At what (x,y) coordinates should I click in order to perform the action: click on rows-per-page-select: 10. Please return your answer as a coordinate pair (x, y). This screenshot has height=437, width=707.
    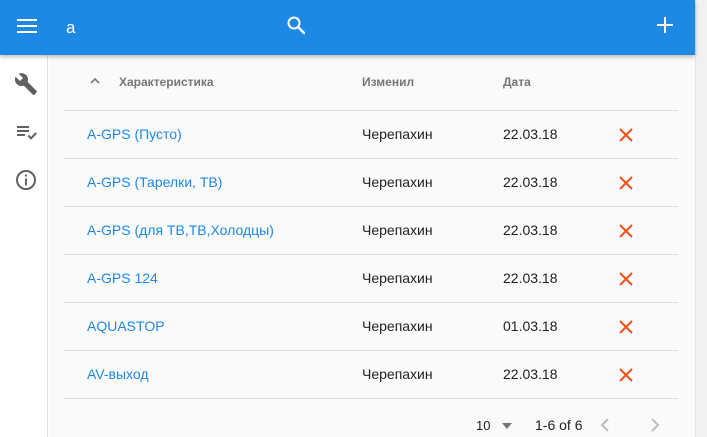
    Looking at the image, I should click on (483, 425).